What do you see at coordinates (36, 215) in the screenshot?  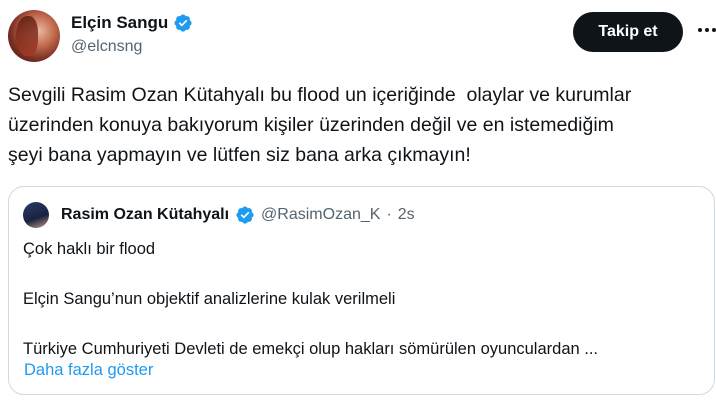 I see `quoted-author-avatar` at bounding box center [36, 215].